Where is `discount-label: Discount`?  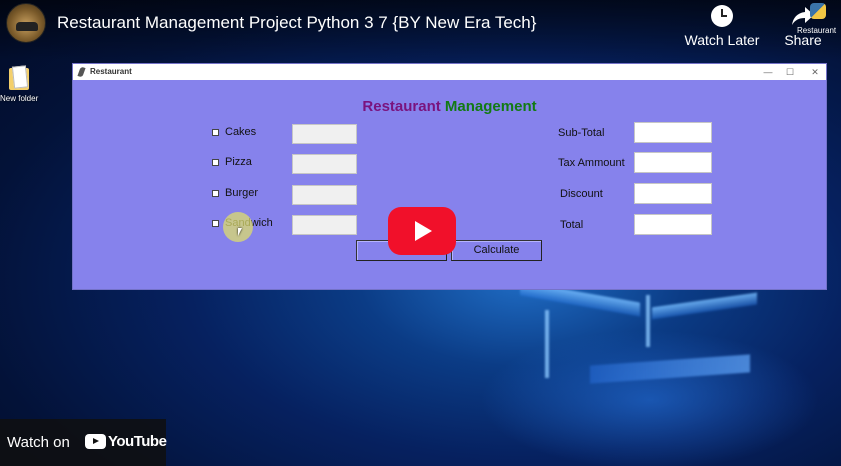 discount-label: Discount is located at coordinates (581, 194).